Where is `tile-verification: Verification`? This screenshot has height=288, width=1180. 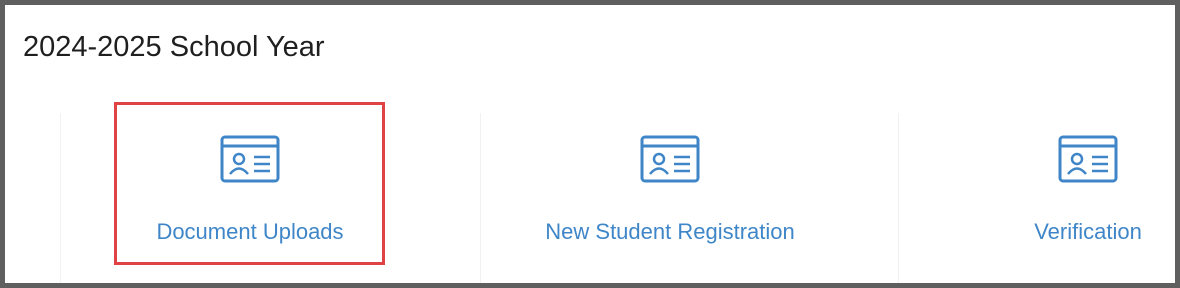
tile-verification: Verification is located at coordinates (1026, 198).